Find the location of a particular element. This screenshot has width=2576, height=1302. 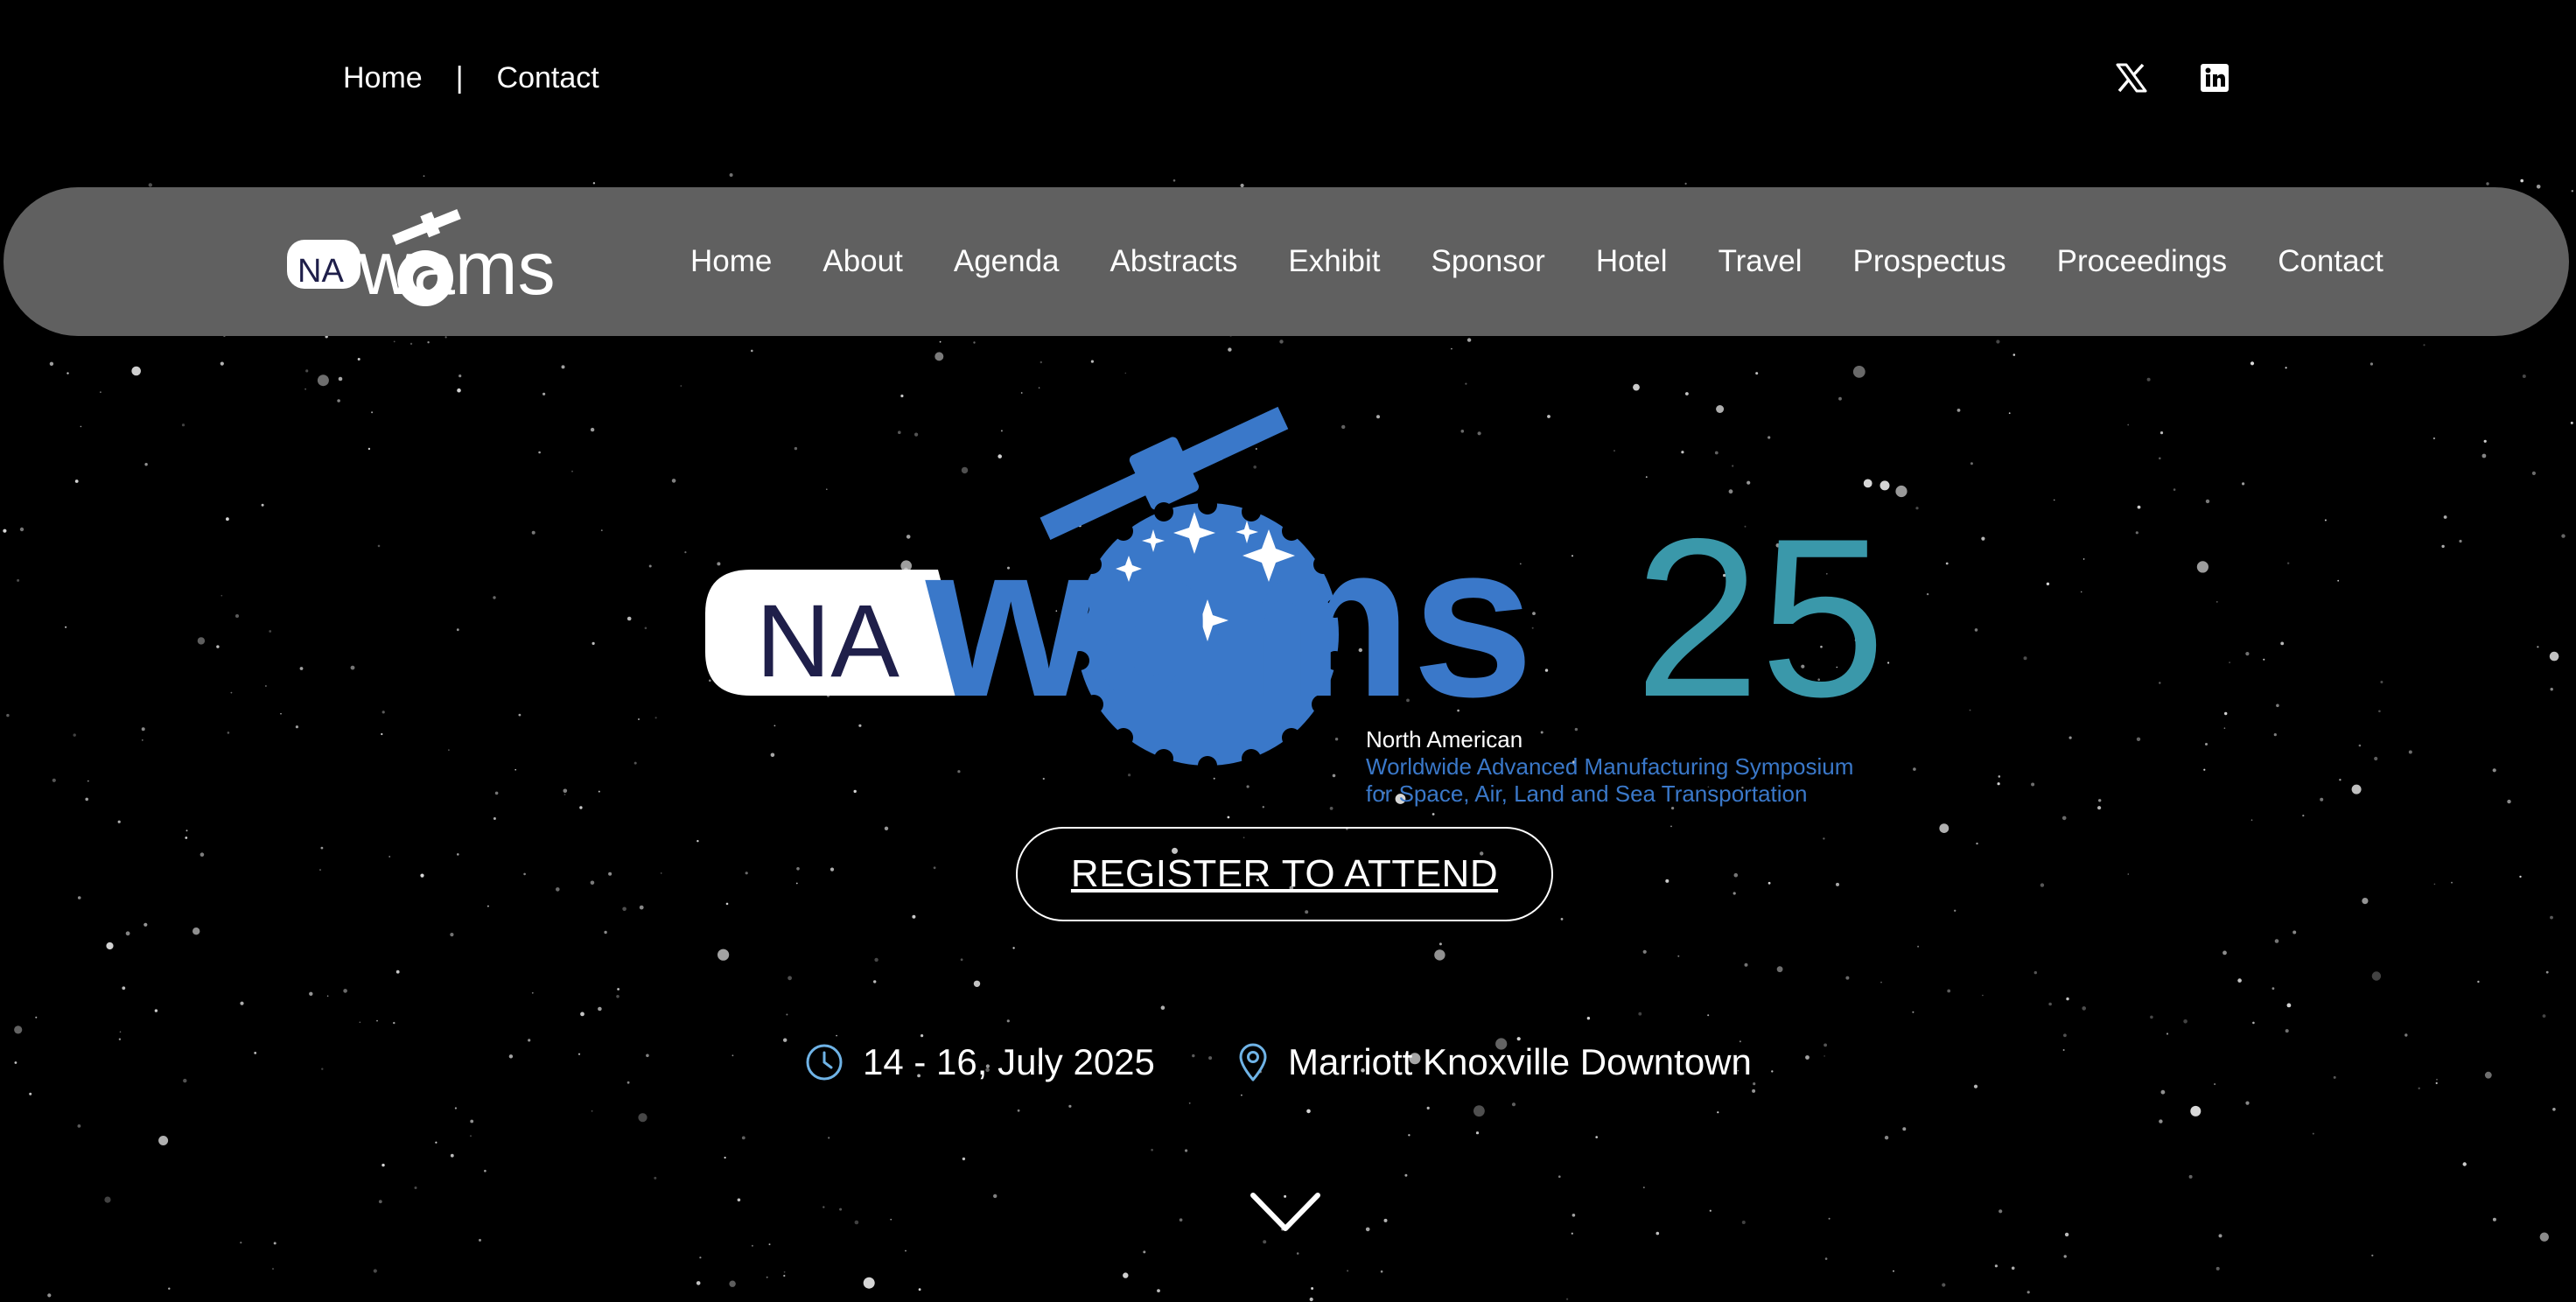

linkedin-icon is located at coordinates (2215, 80).